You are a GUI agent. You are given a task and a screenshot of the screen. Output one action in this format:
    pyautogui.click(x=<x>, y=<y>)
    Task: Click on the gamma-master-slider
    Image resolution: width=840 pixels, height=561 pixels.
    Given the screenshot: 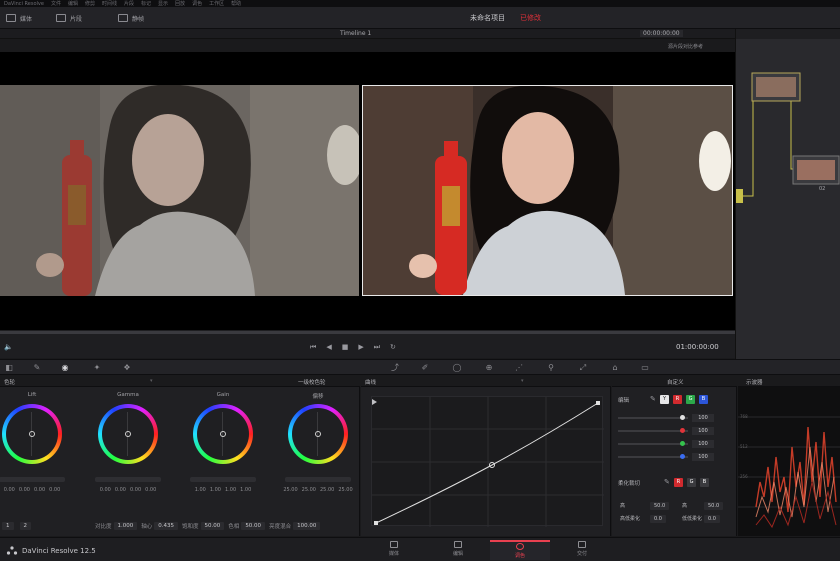 What is the action you would take?
    pyautogui.click(x=128, y=479)
    